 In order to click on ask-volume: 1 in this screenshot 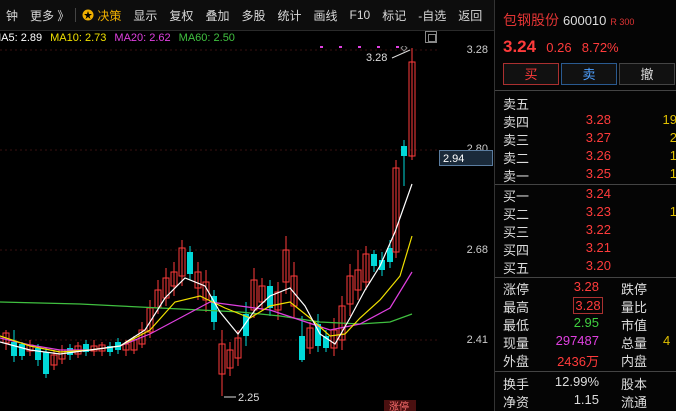, I will do `click(672, 173)`.